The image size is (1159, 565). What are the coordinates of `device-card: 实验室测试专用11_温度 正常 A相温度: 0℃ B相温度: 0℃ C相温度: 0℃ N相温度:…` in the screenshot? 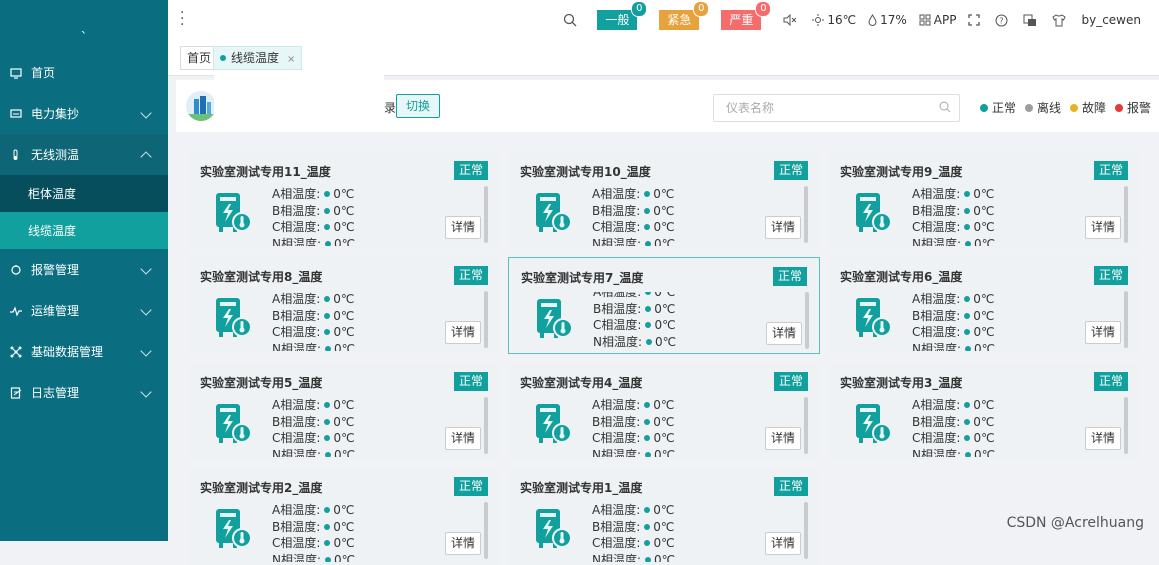 It's located at (344, 200).